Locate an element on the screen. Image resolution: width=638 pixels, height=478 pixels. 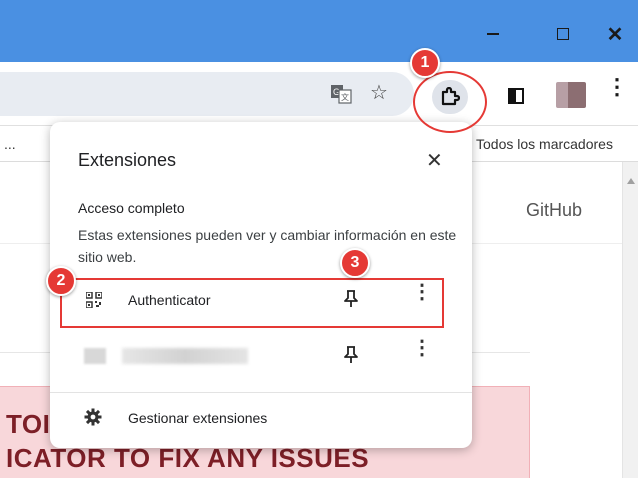
maximize-icon is located at coordinates (563, 34).